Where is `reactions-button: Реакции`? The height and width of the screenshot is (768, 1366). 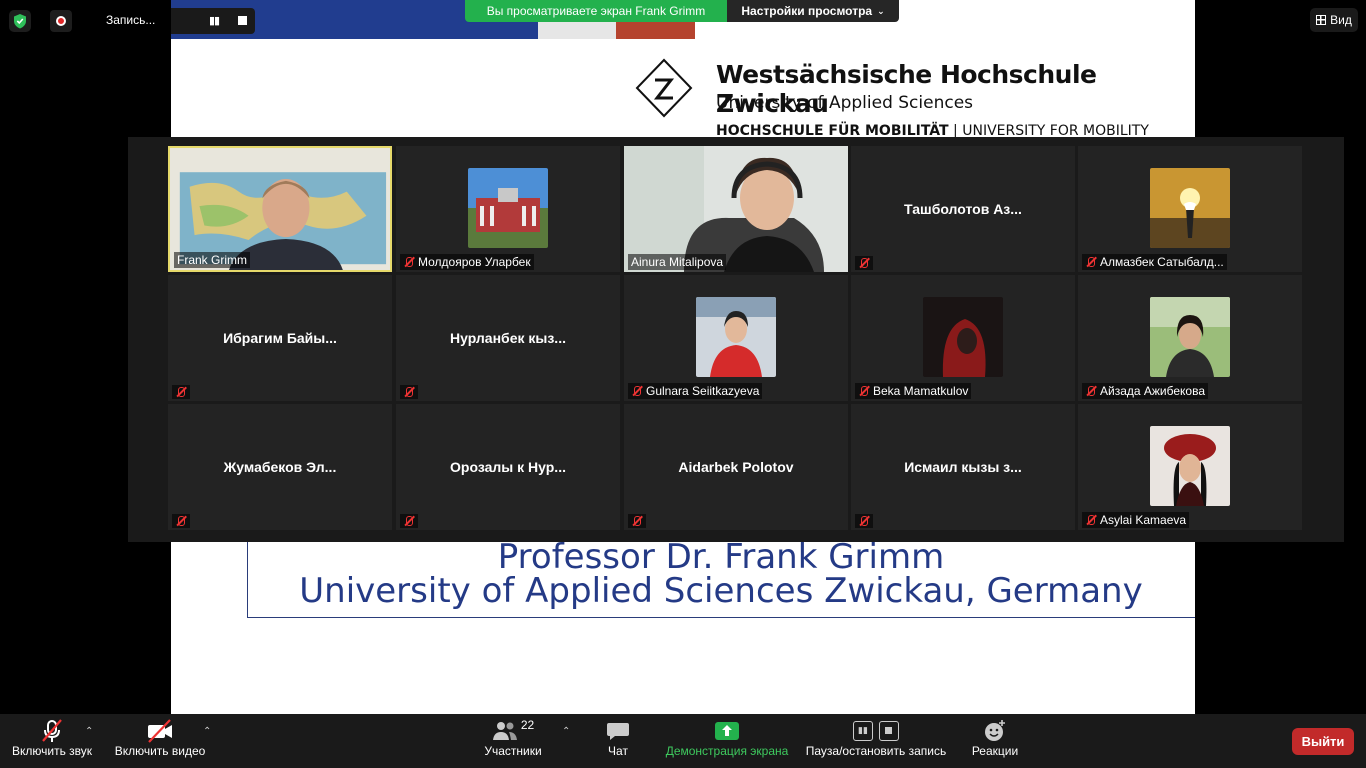
reactions-button: Реакции is located at coordinates (995, 738).